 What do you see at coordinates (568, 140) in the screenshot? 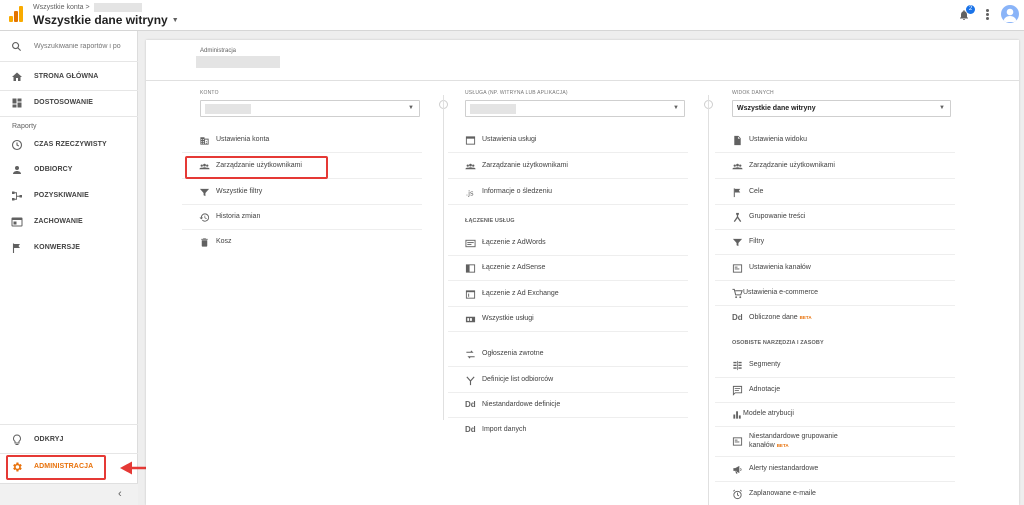
I see `property-item-settings: Ustawienia usługi` at bounding box center [568, 140].